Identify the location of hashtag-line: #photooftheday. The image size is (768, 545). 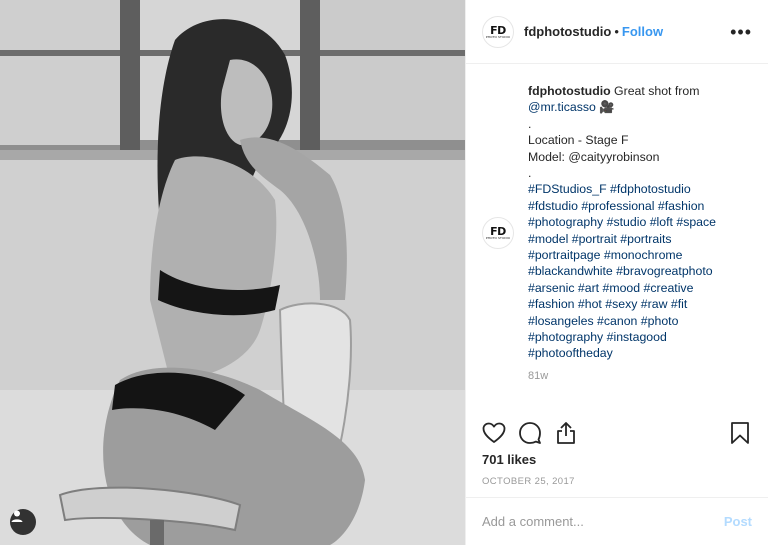
(640, 353).